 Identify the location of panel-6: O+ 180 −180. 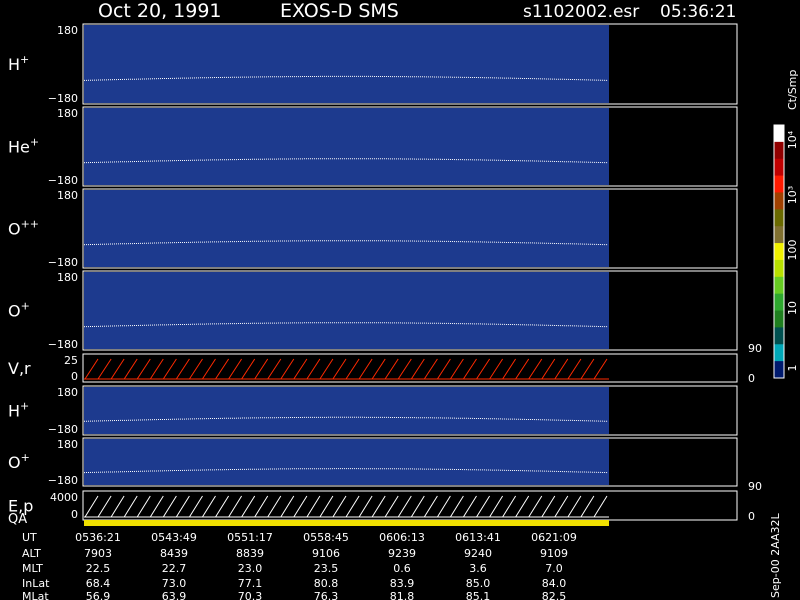
(373, 462).